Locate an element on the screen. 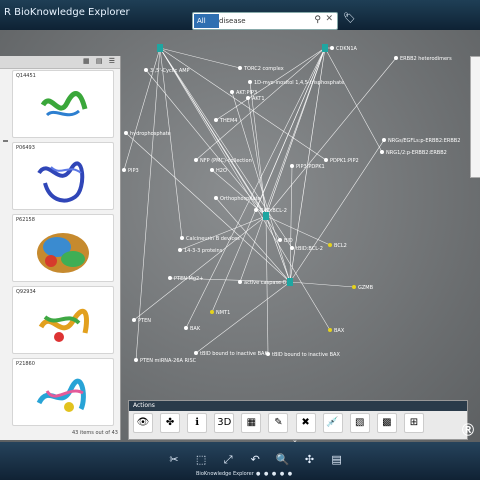  3d-action-button: 3D is located at coordinates (224, 423).